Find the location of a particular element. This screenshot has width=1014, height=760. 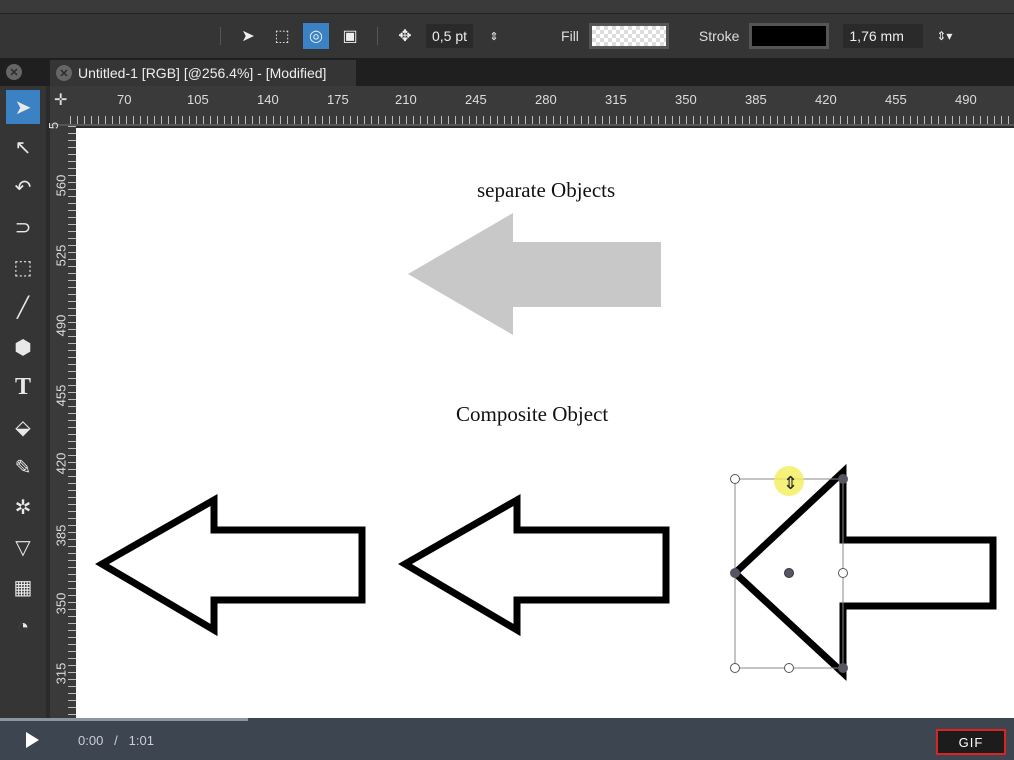

stroke-width-stepper: ⇕▾ is located at coordinates (944, 36).